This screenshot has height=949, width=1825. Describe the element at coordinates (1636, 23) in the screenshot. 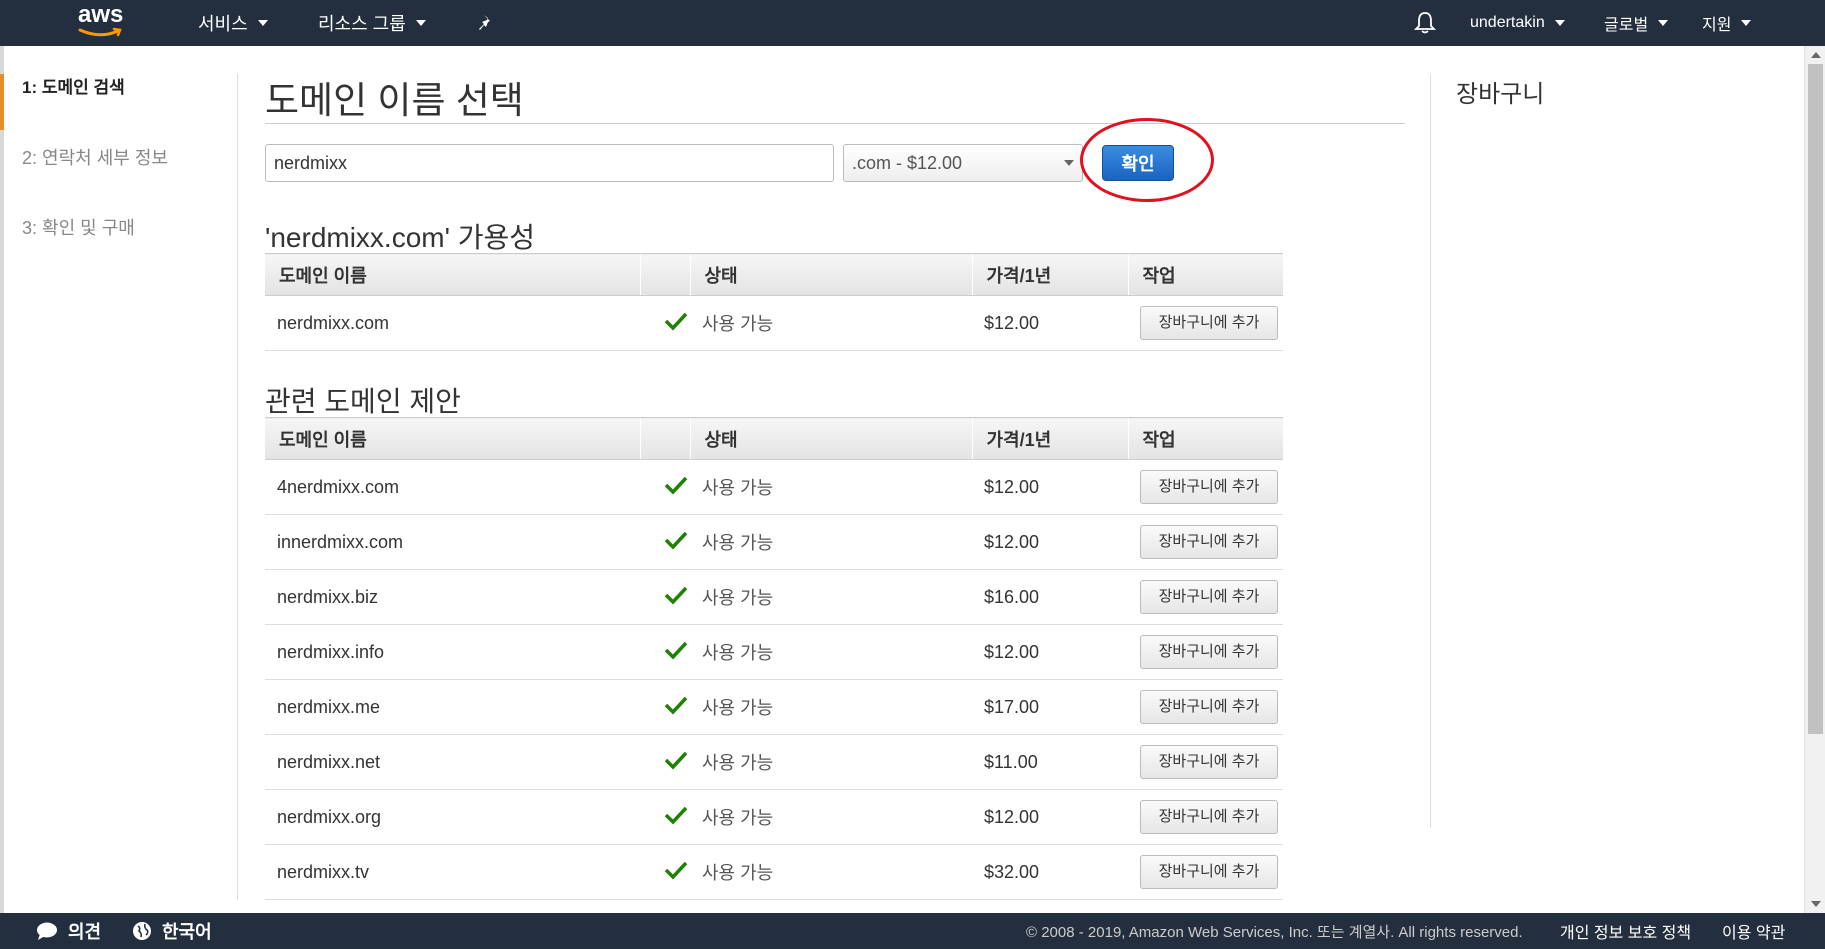

I see `region-menu: 글로벌` at that location.